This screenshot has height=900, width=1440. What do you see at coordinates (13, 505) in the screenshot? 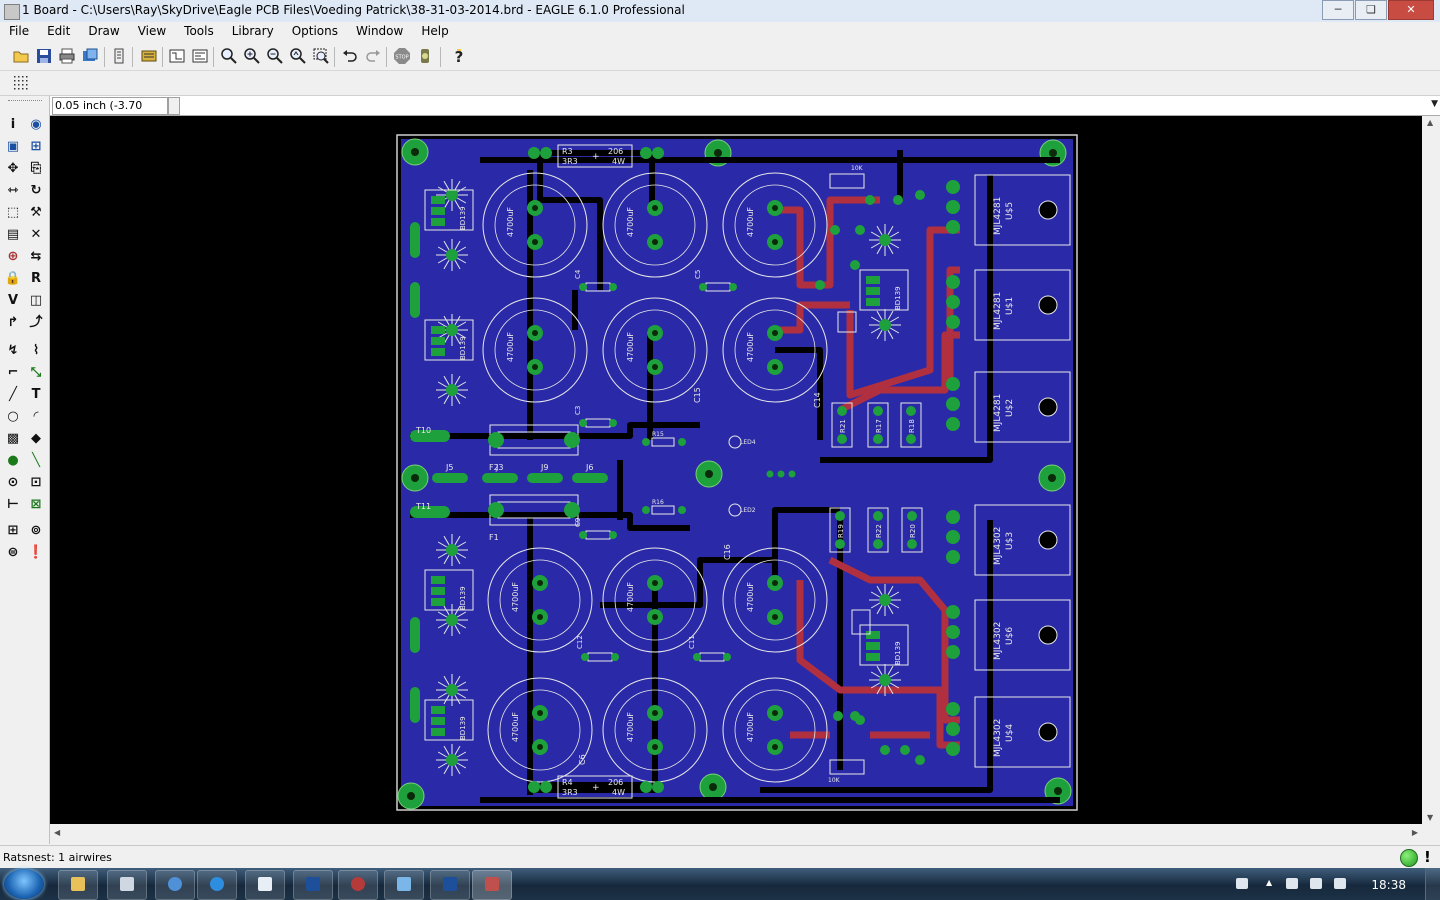
I see `dimension-icon: ⊢` at bounding box center [13, 505].